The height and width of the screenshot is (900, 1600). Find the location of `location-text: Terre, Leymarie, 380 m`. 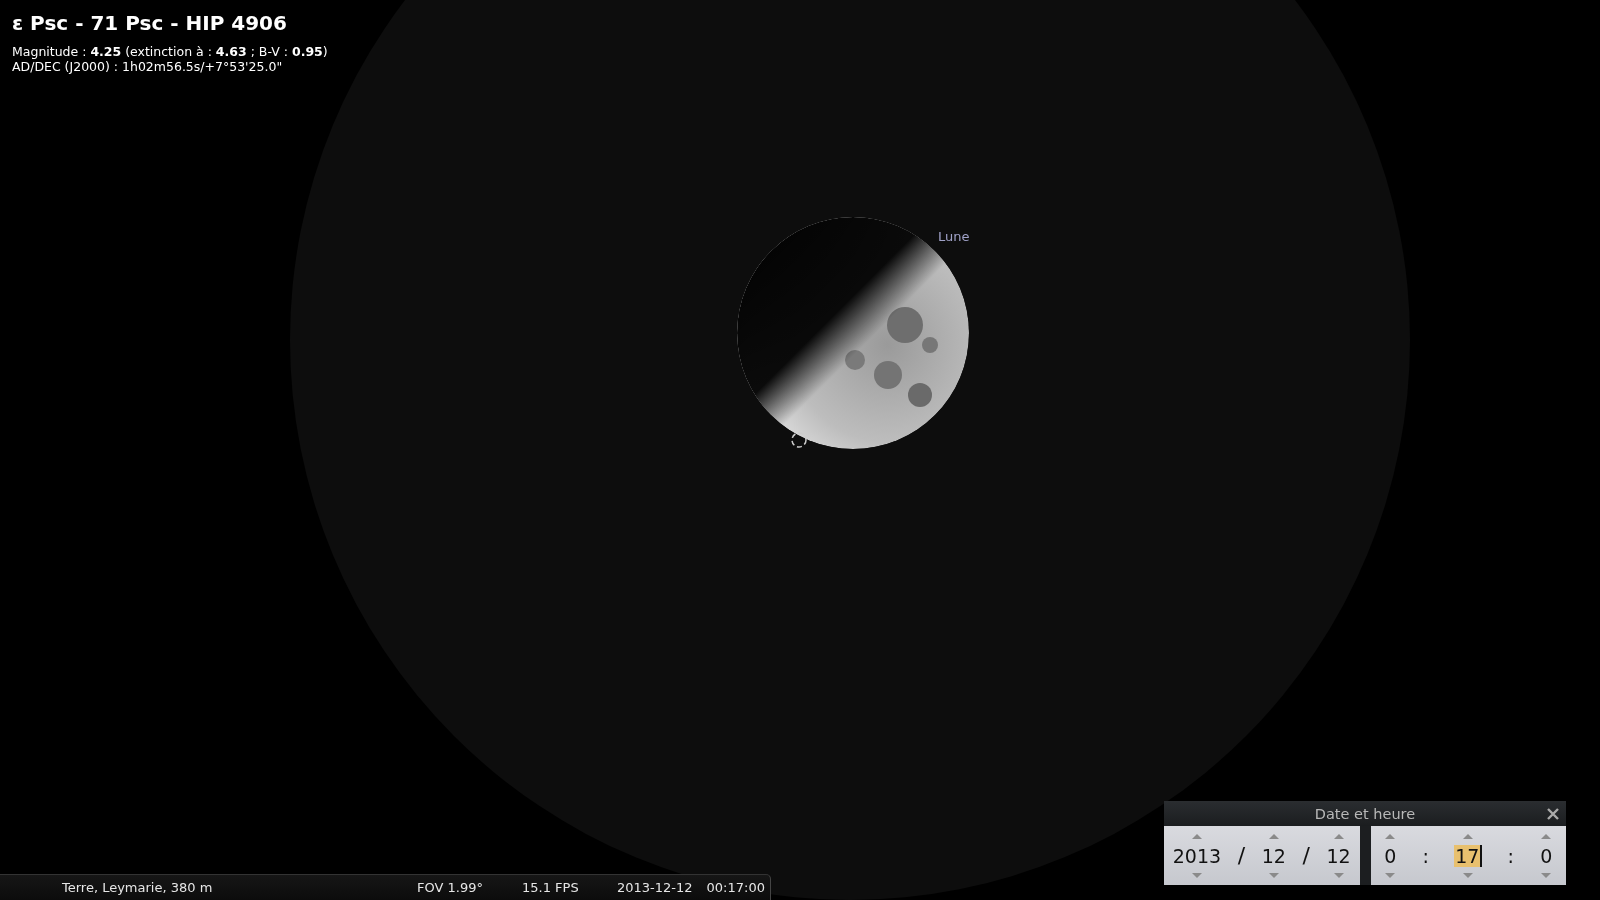

location-text: Terre, Leymarie, 380 m is located at coordinates (138, 887).